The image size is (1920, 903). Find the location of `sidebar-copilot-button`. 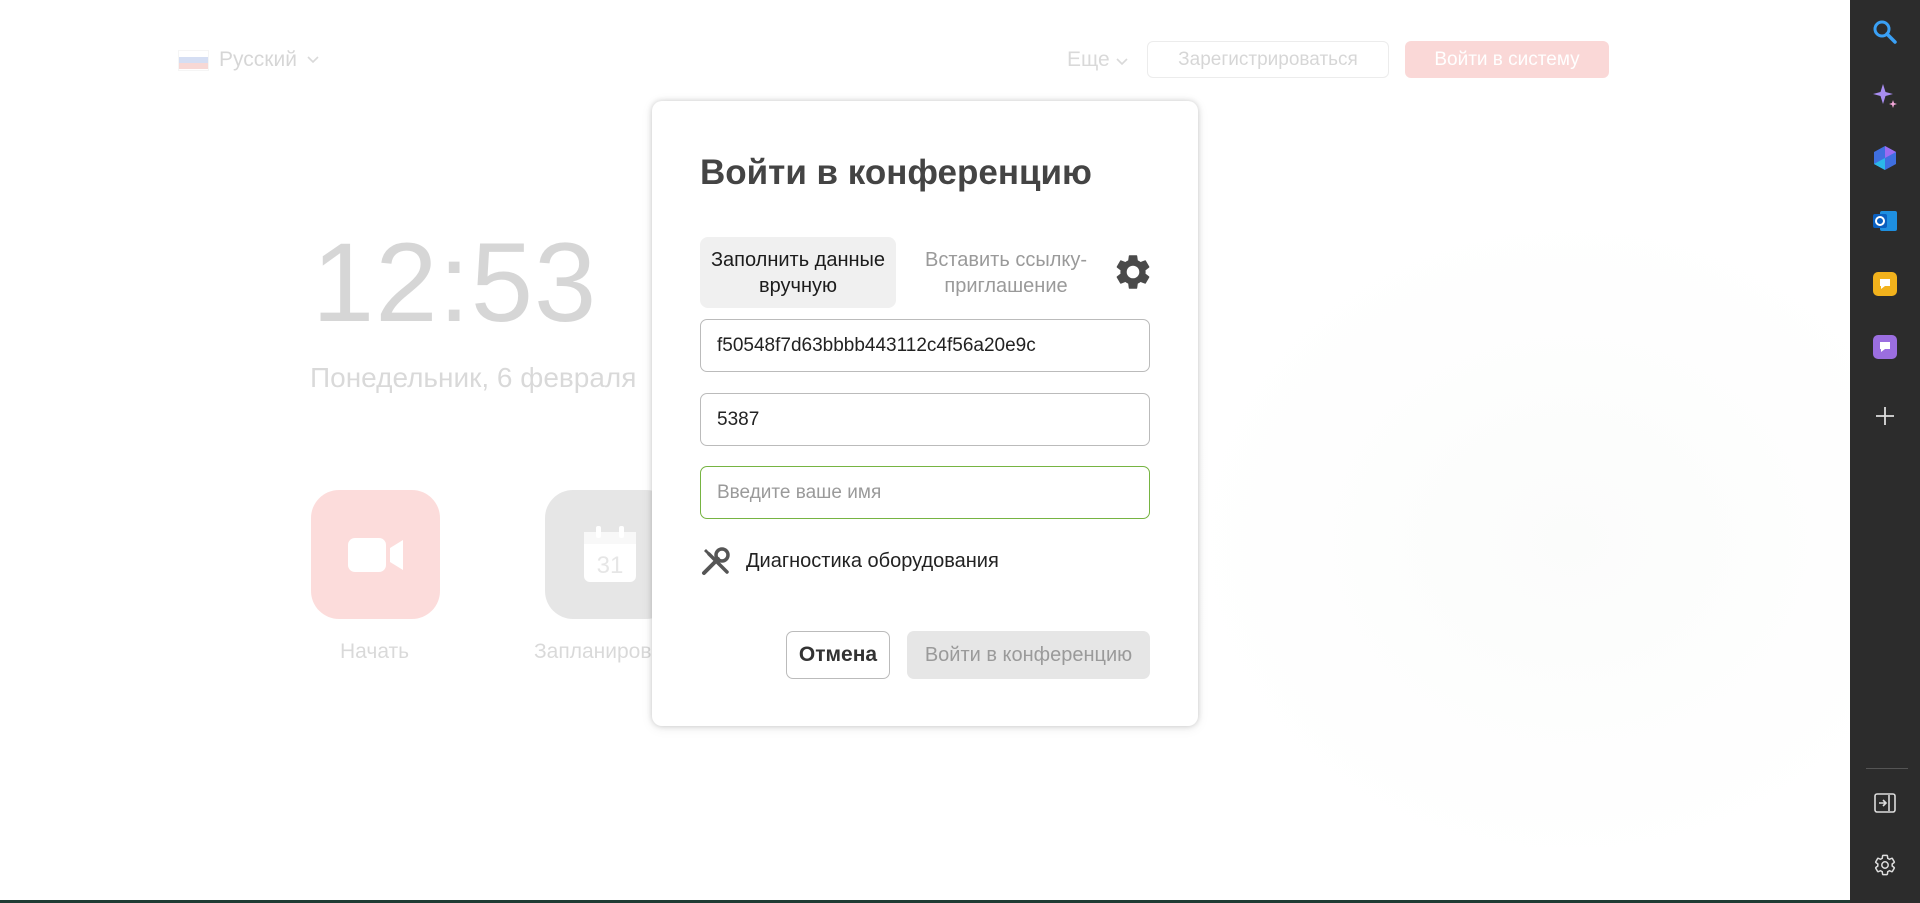

sidebar-copilot-button is located at coordinates (1885, 96).